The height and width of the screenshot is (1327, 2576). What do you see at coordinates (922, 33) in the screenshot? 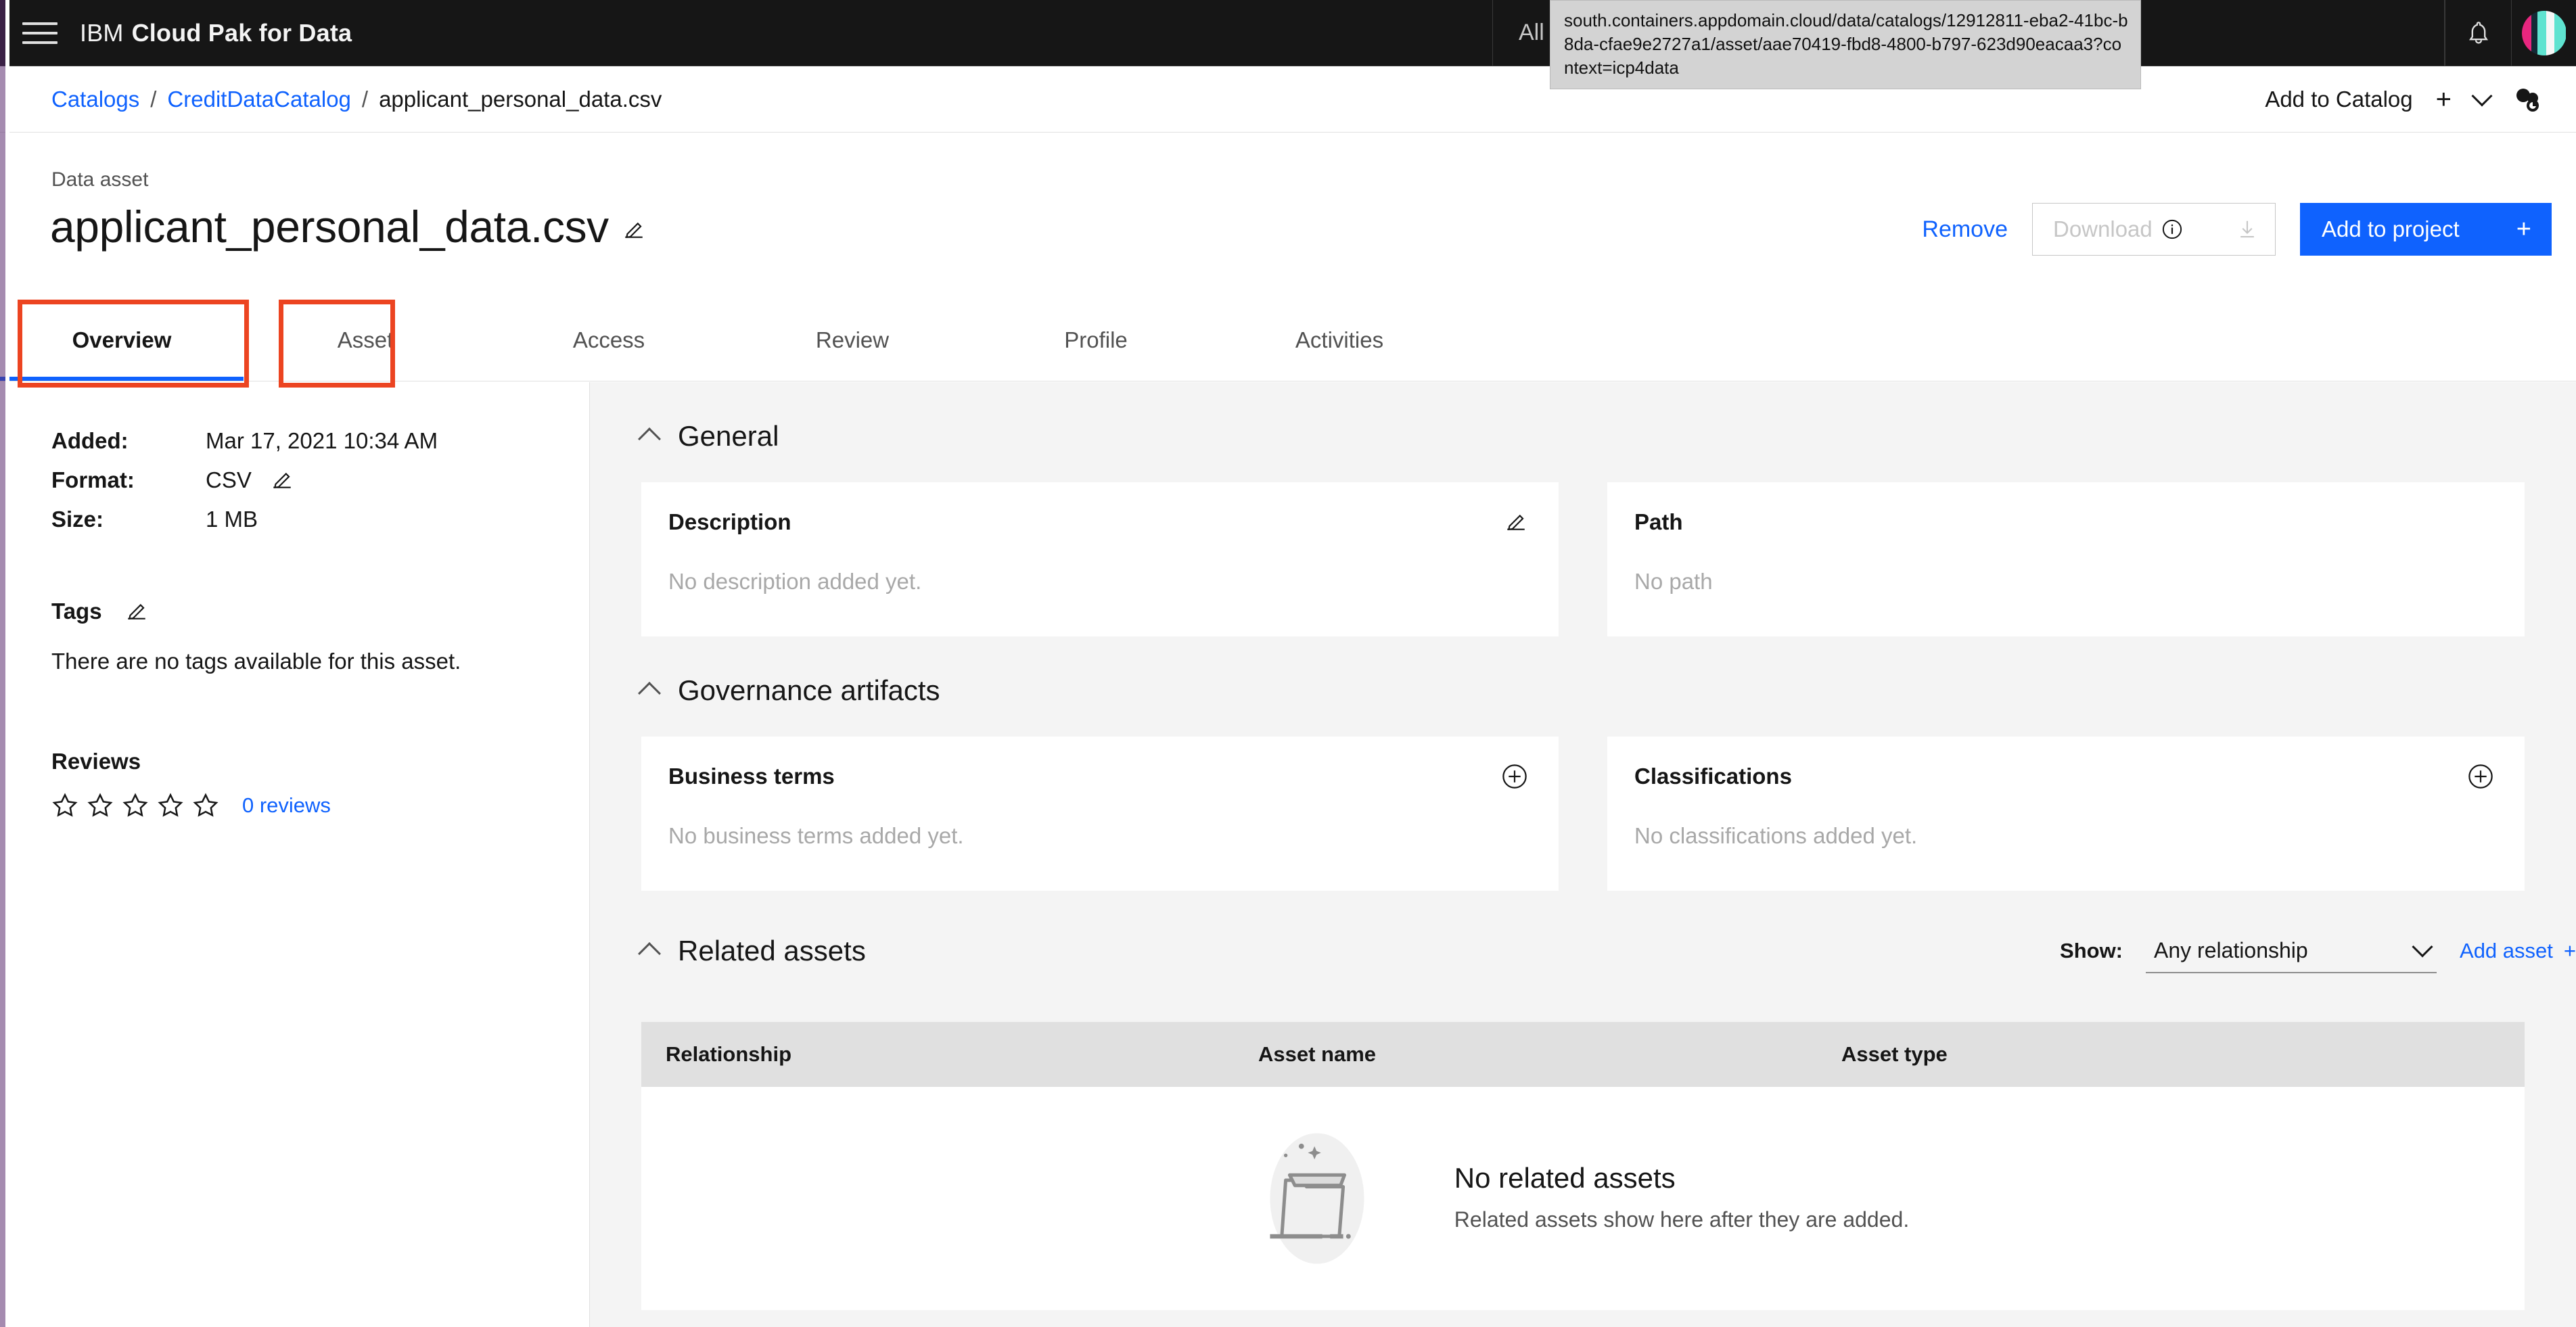
I see `header-spacer` at bounding box center [922, 33].